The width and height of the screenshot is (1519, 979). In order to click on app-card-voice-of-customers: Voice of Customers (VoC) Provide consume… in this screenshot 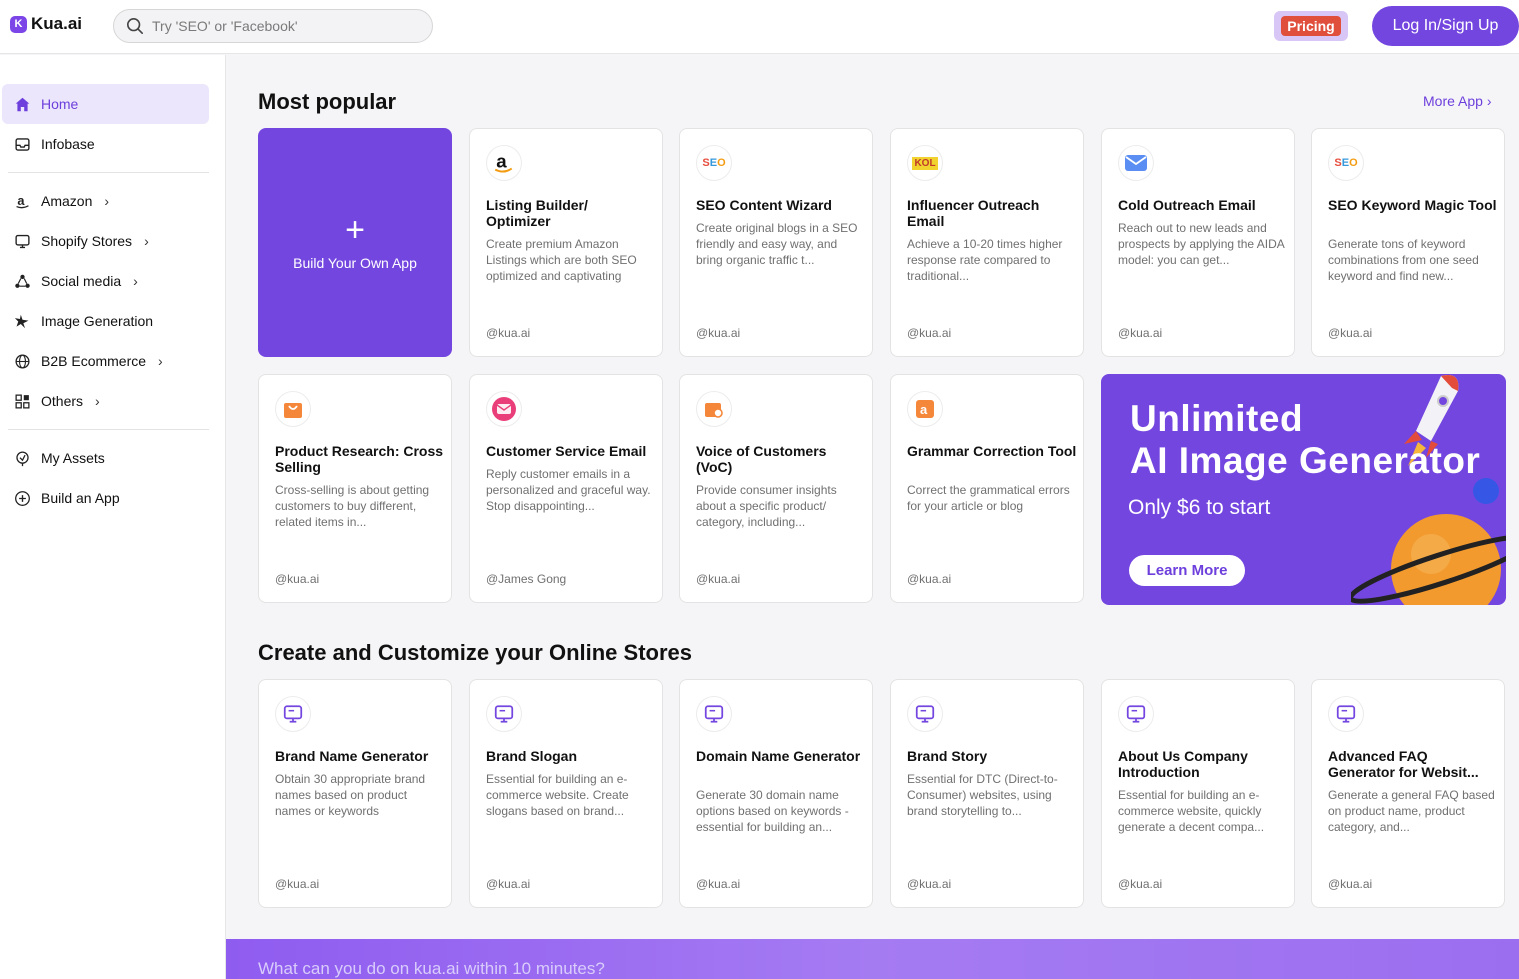, I will do `click(776, 488)`.